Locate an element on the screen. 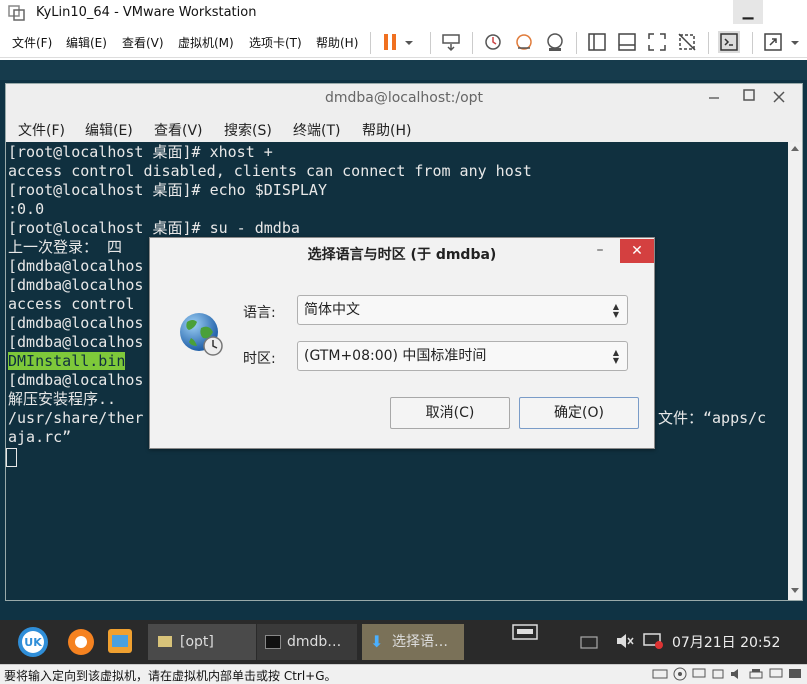 The height and width of the screenshot is (684, 807). terminal-menu-help: 帮助(H) is located at coordinates (386, 130).